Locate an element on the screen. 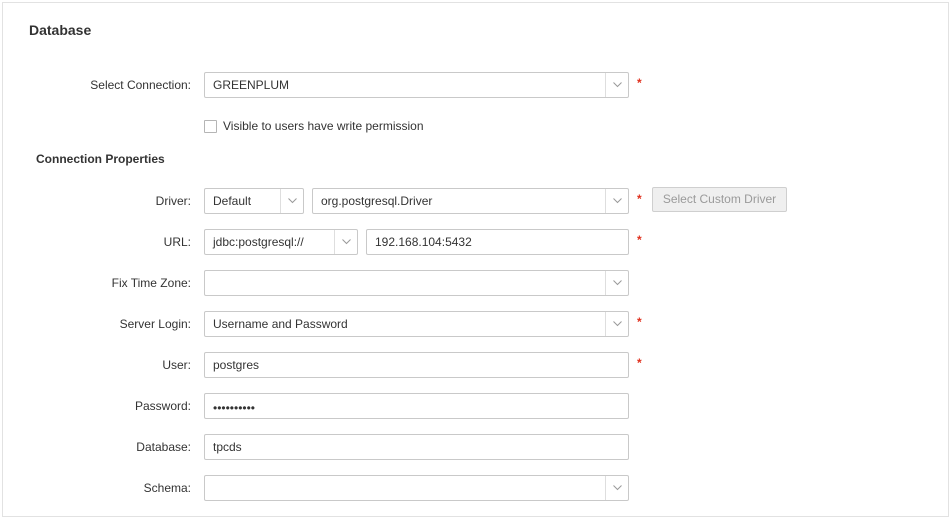 This screenshot has height=519, width=952. fix-time-zone-label: Fix Time Zone: is located at coordinates (151, 283).